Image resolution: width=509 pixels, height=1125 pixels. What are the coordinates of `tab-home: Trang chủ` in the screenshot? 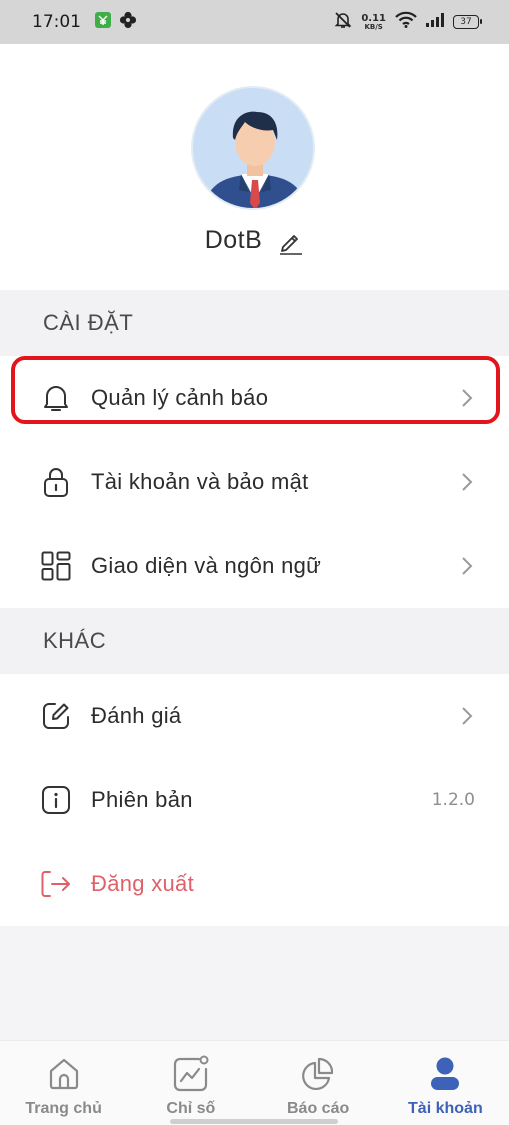 It's located at (63, 1083).